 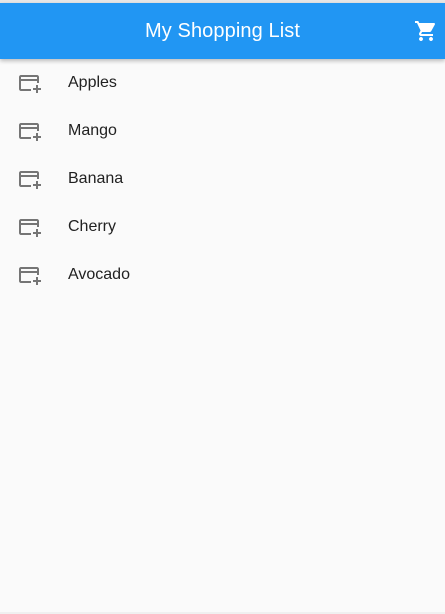 I want to click on shopping-cart-icon, so click(x=425, y=31).